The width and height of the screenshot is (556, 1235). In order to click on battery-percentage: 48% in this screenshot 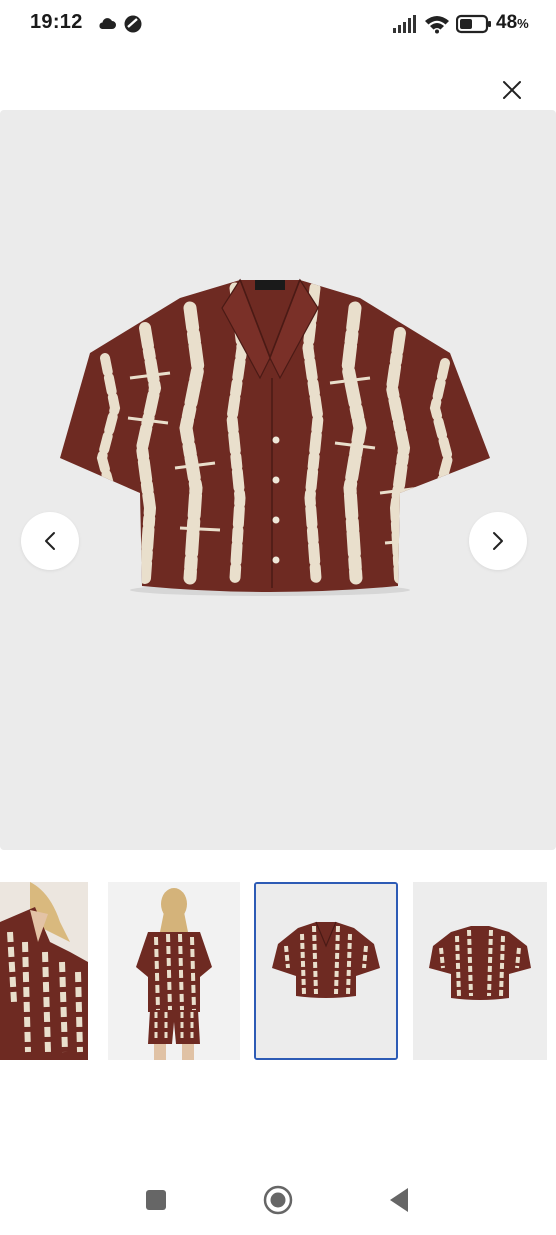, I will do `click(512, 23)`.